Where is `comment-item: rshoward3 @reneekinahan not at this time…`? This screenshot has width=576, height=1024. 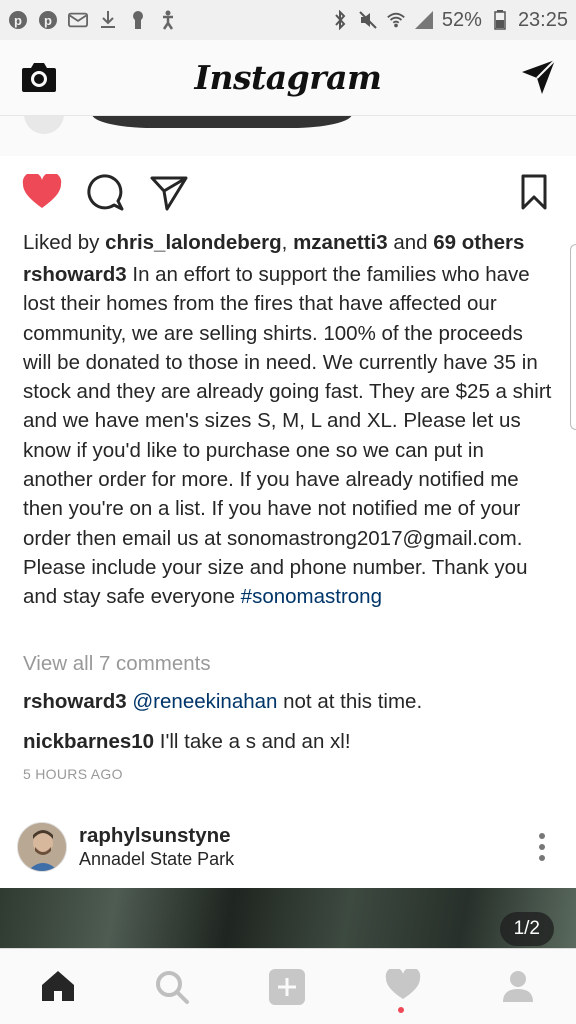 comment-item: rshoward3 @reneekinahan not at this time… is located at coordinates (222, 702).